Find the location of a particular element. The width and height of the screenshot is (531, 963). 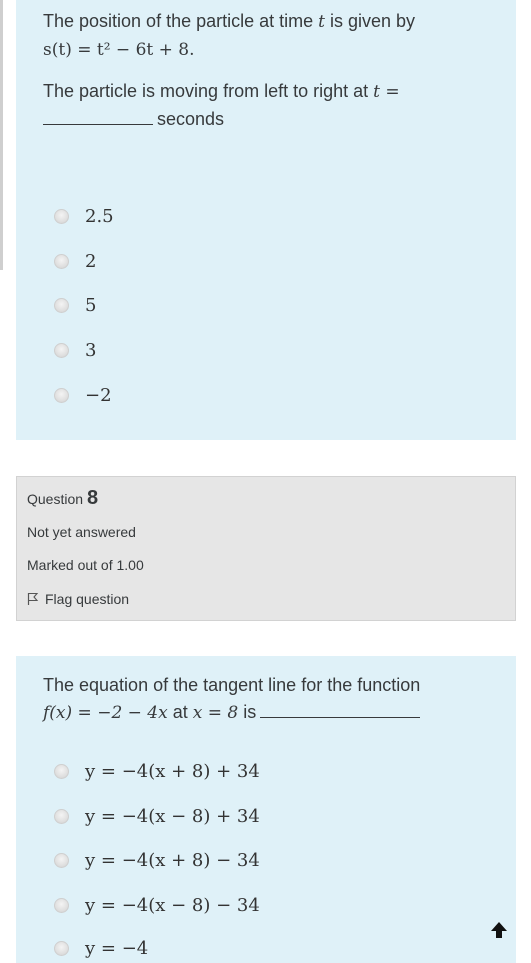

q7-prompt-var: t is located at coordinates (376, 92).